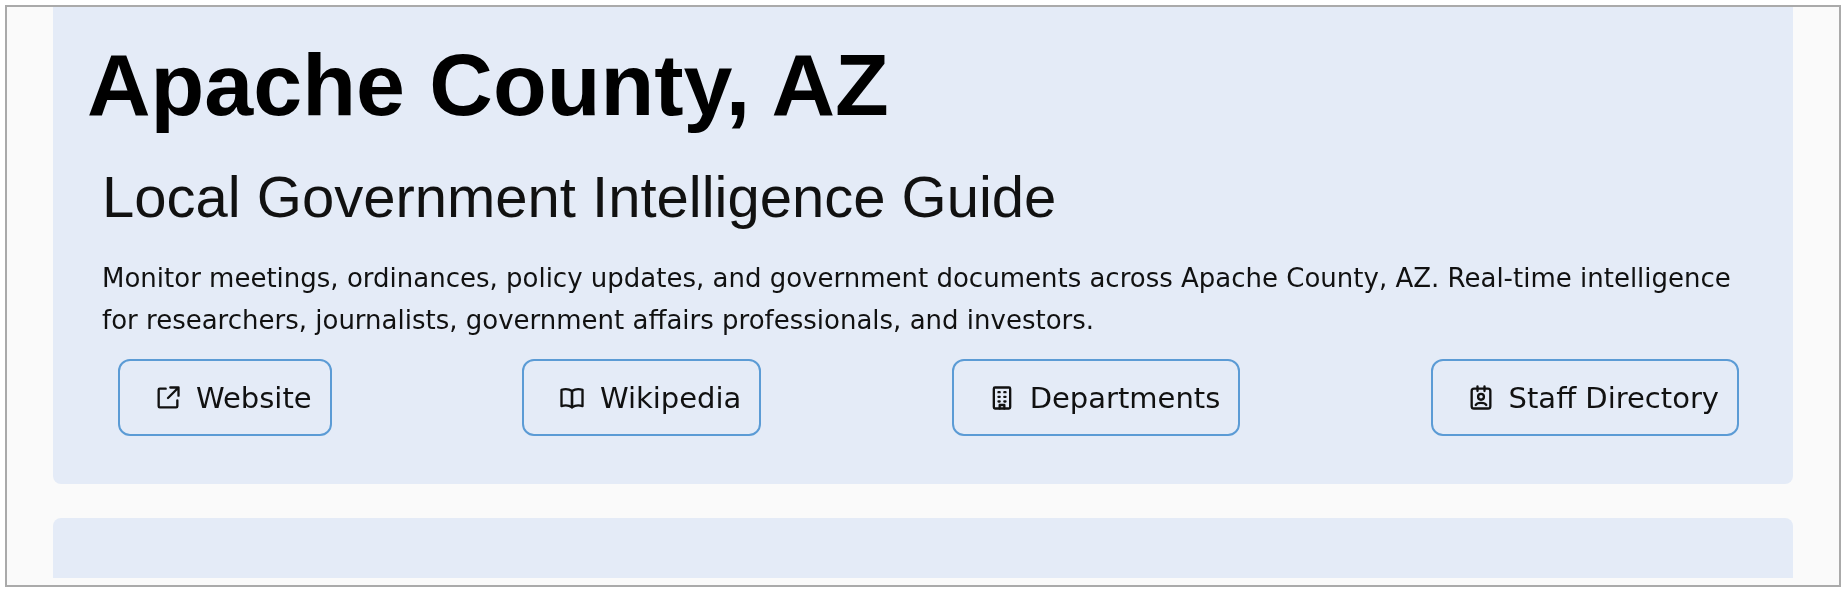  Describe the element at coordinates (1584, 398) in the screenshot. I see `link-button: Staff Directory` at that location.